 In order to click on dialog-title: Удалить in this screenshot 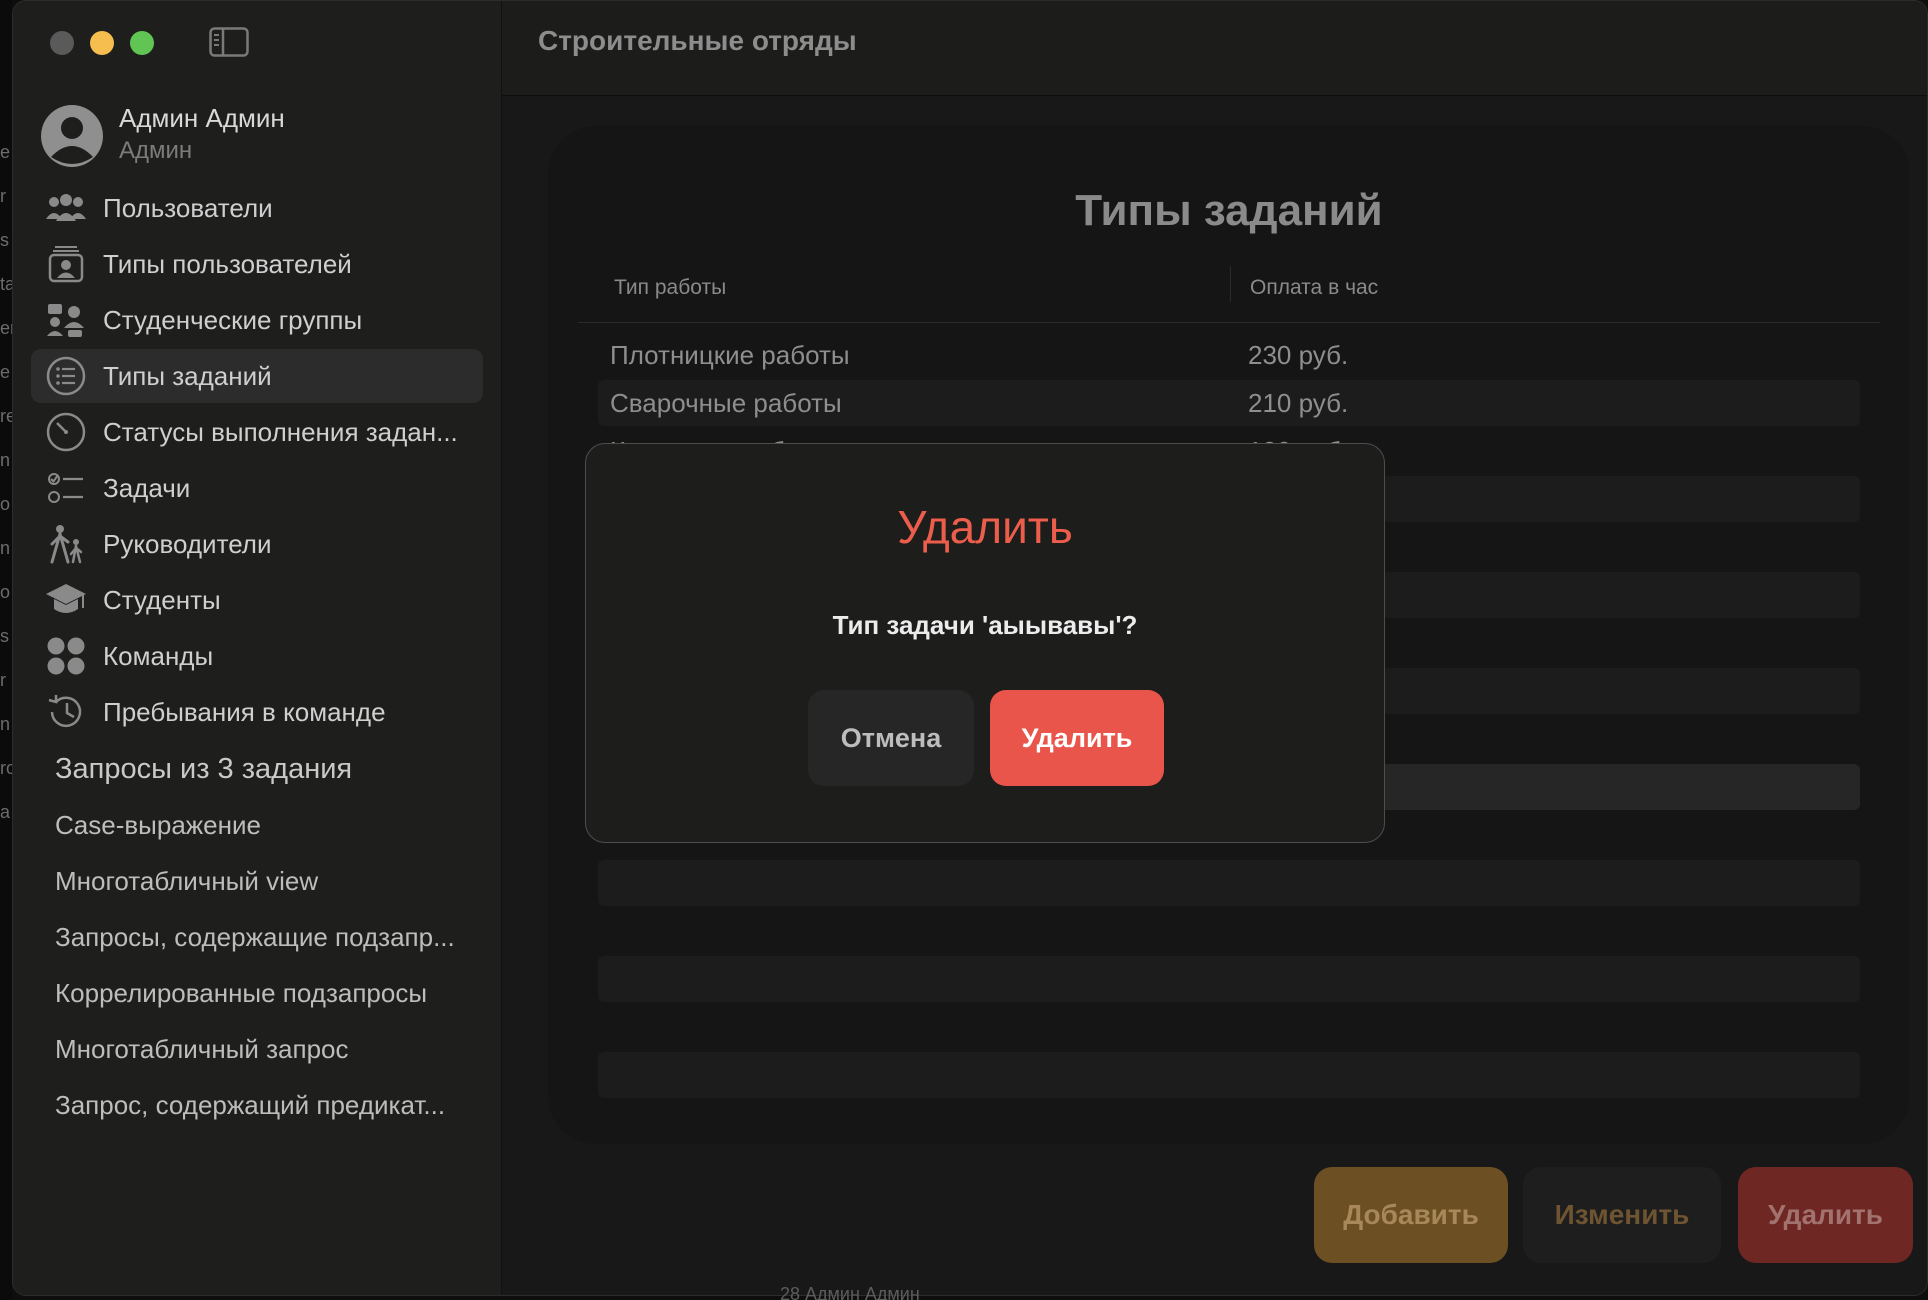, I will do `click(985, 527)`.